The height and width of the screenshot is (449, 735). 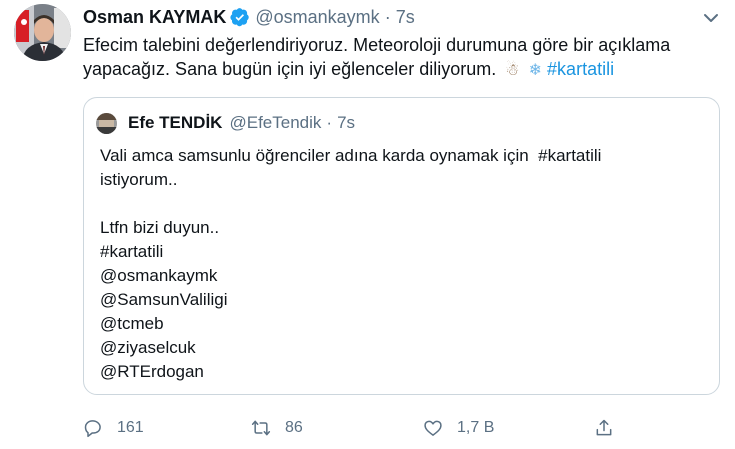 I want to click on retweet-button: 86, so click(x=277, y=428).